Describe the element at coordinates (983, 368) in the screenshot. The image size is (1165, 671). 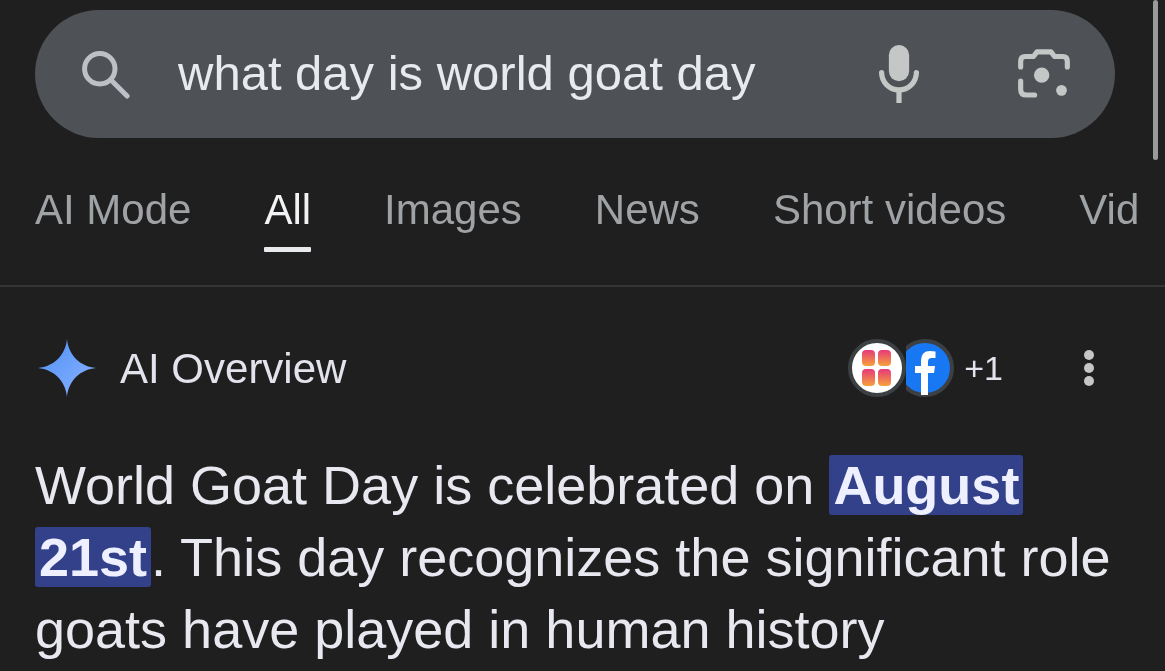
I see `source-count: +1` at that location.